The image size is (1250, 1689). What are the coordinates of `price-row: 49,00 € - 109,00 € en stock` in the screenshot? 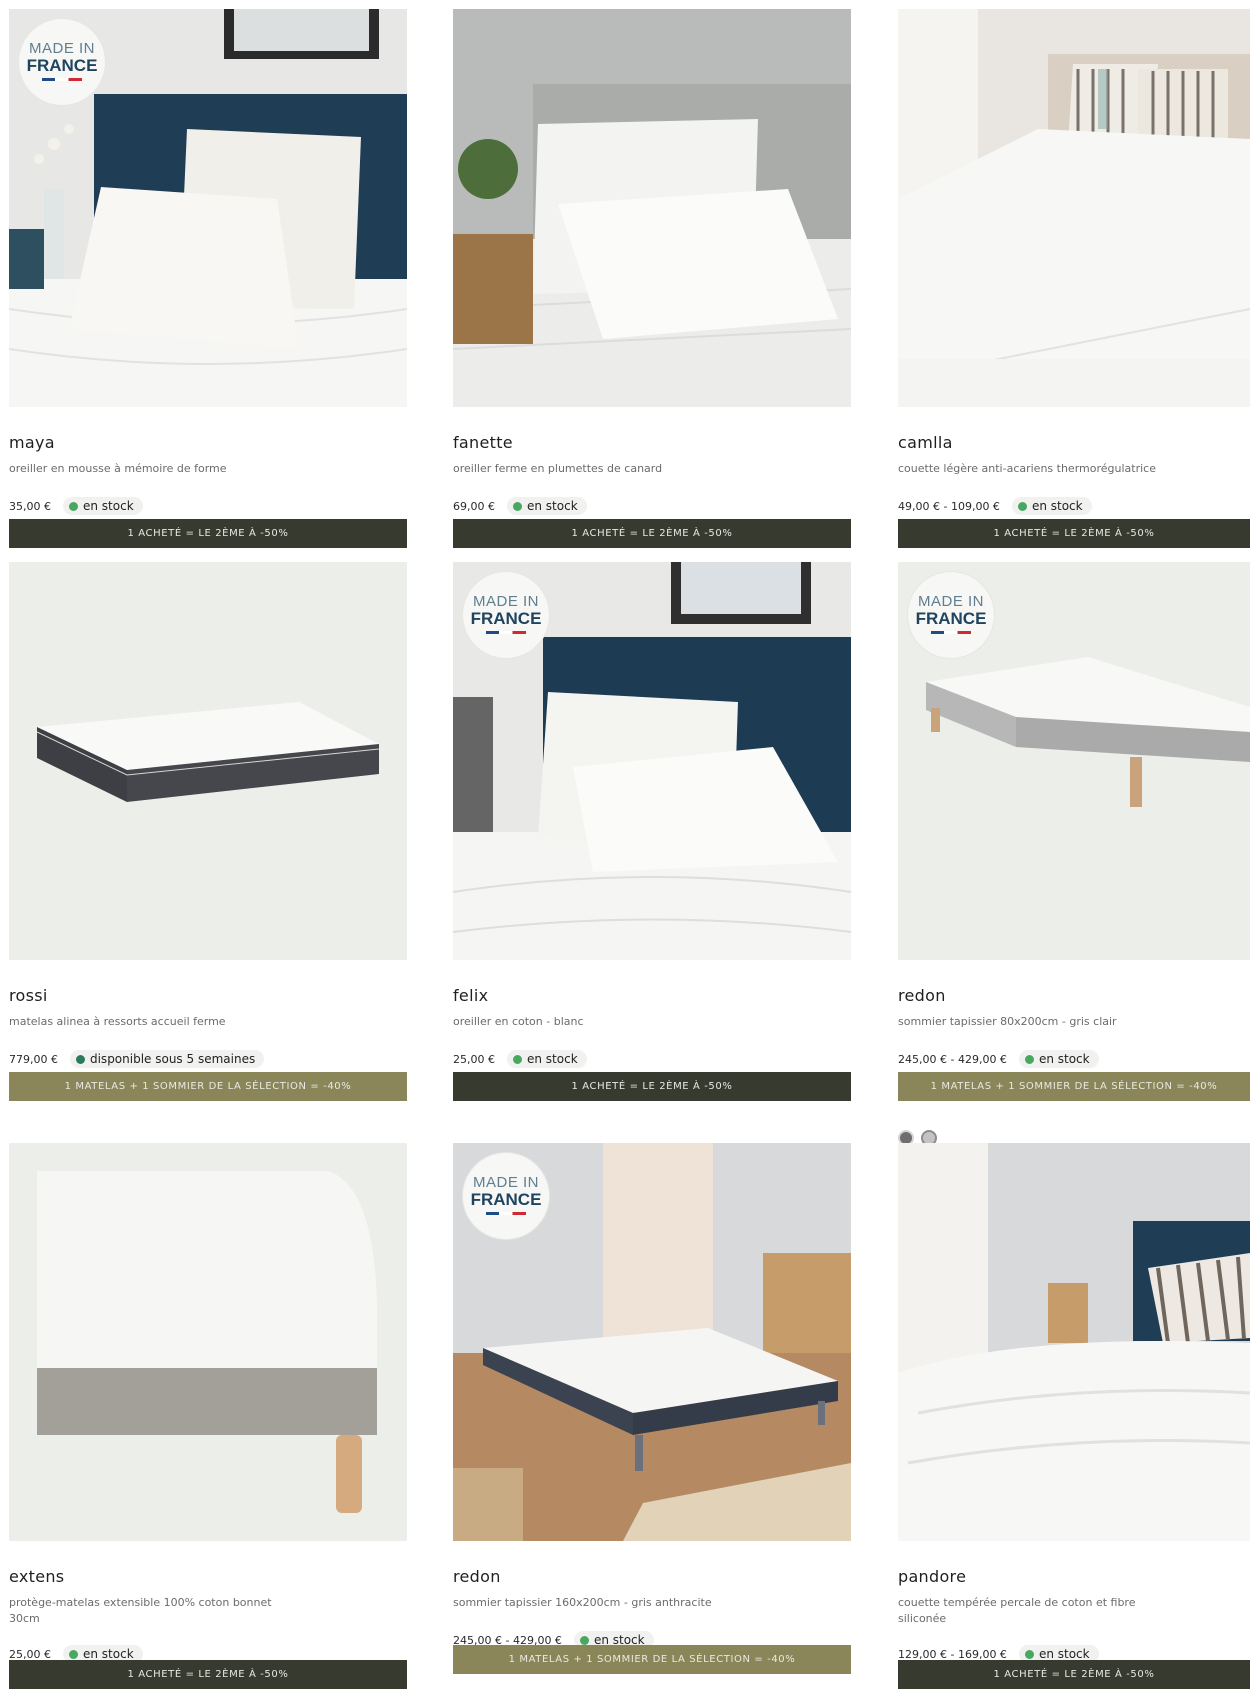 It's located at (995, 506).